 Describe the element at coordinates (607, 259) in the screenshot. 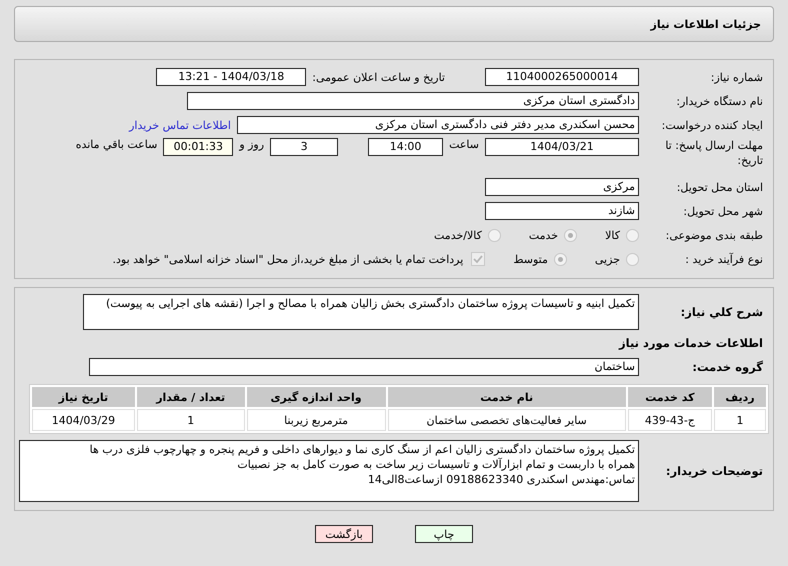

I see `radio-label: جزیی` at that location.